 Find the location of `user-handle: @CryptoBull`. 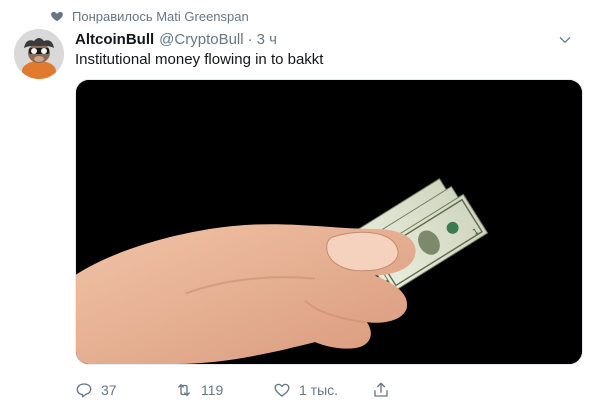

user-handle: @CryptoBull is located at coordinates (201, 39).